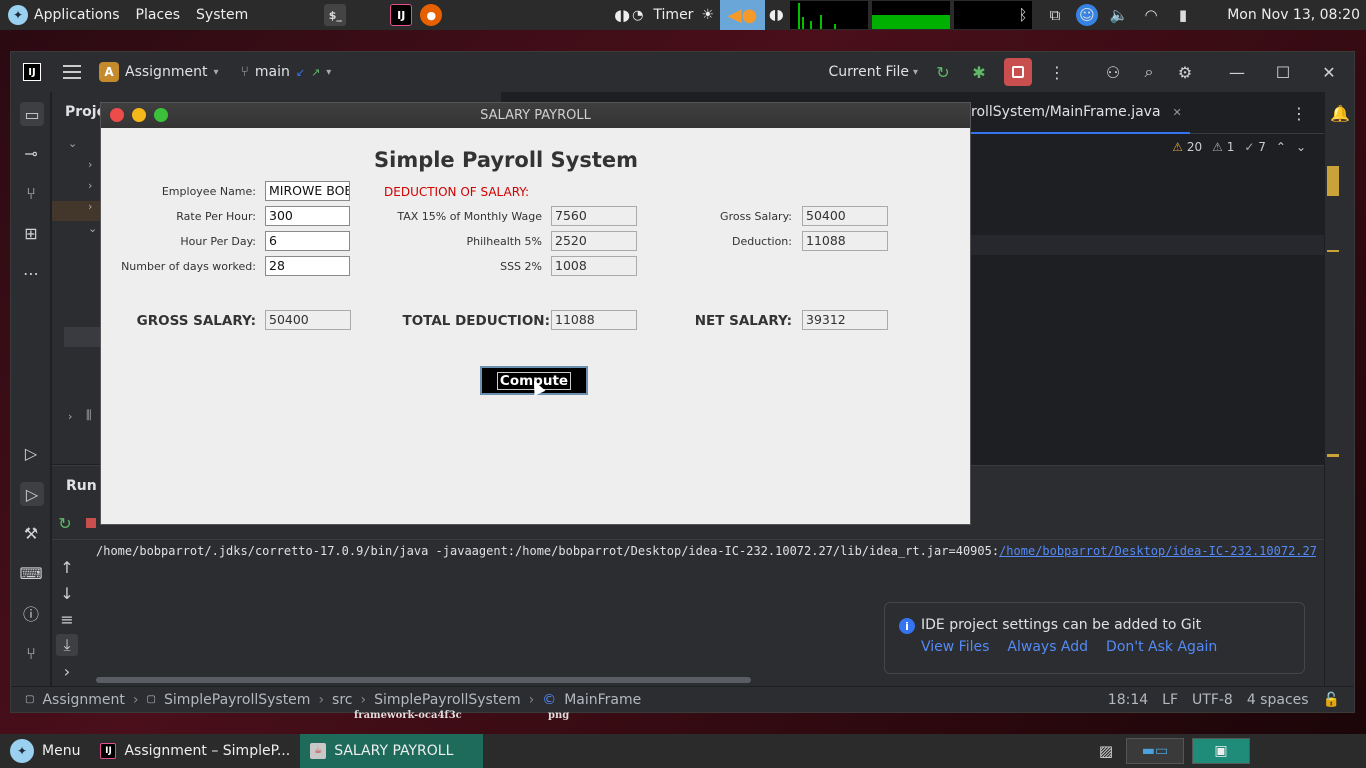 The image size is (1366, 768). Describe the element at coordinates (1128, 700) in the screenshot. I see `caret-position: 18:14` at that location.